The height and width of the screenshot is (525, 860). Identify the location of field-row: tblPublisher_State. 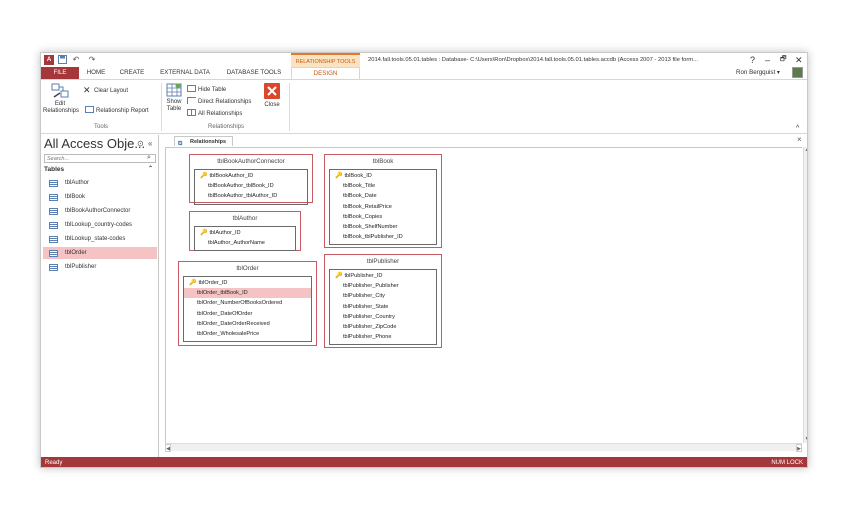
(383, 307).